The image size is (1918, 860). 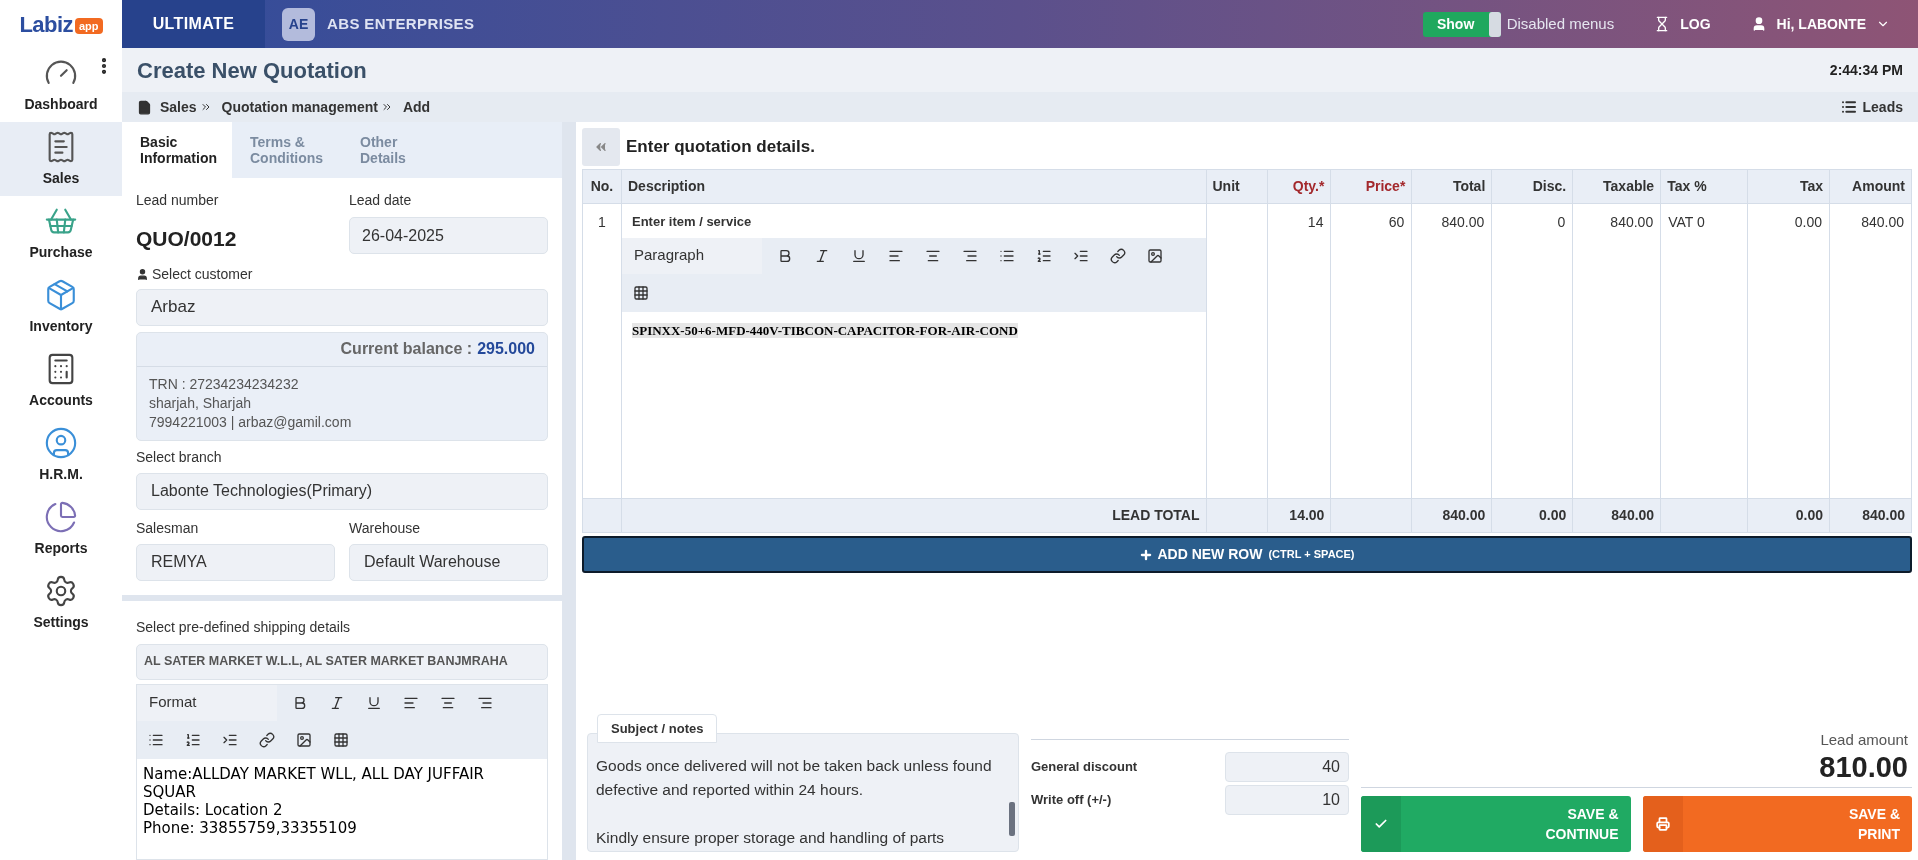 I want to click on logo-text: Labiz, so click(x=46, y=24).